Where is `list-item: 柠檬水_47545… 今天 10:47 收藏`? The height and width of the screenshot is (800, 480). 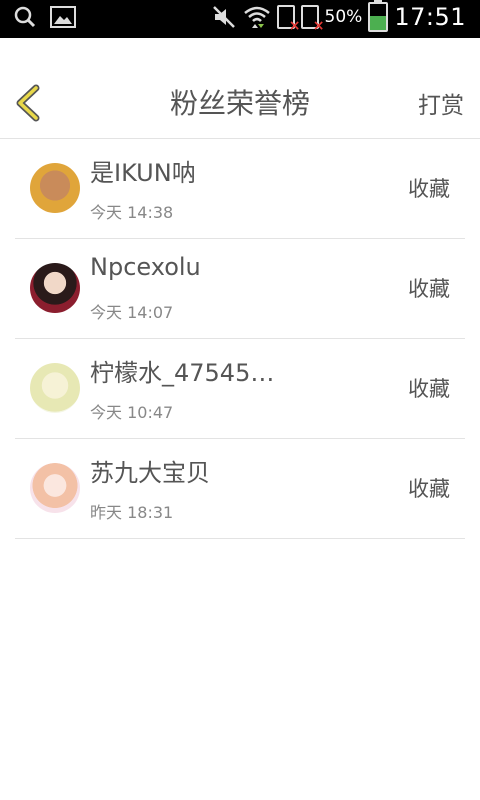 list-item: 柠檬水_47545… 今天 10:47 收藏 is located at coordinates (240, 389).